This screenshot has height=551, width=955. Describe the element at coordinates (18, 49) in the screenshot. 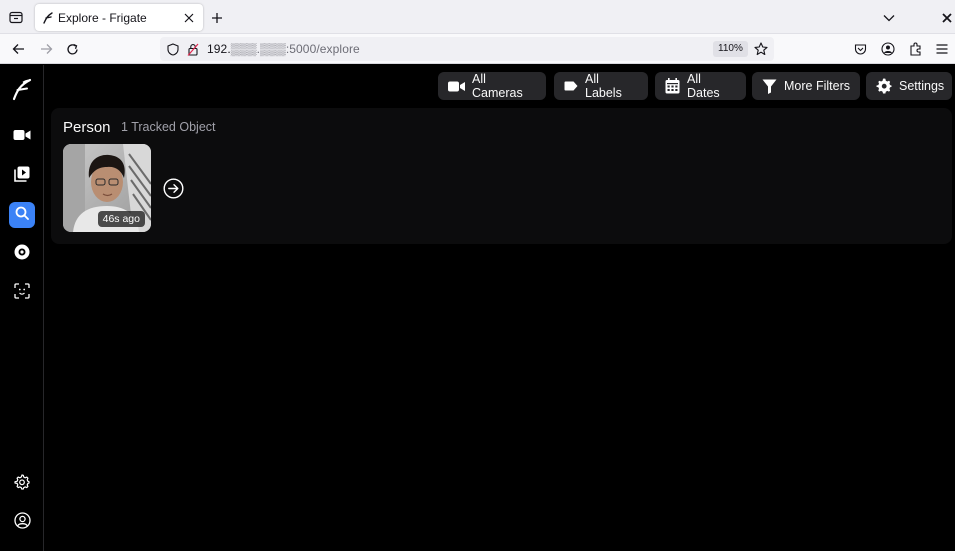

I see `back-arrow-icon` at that location.